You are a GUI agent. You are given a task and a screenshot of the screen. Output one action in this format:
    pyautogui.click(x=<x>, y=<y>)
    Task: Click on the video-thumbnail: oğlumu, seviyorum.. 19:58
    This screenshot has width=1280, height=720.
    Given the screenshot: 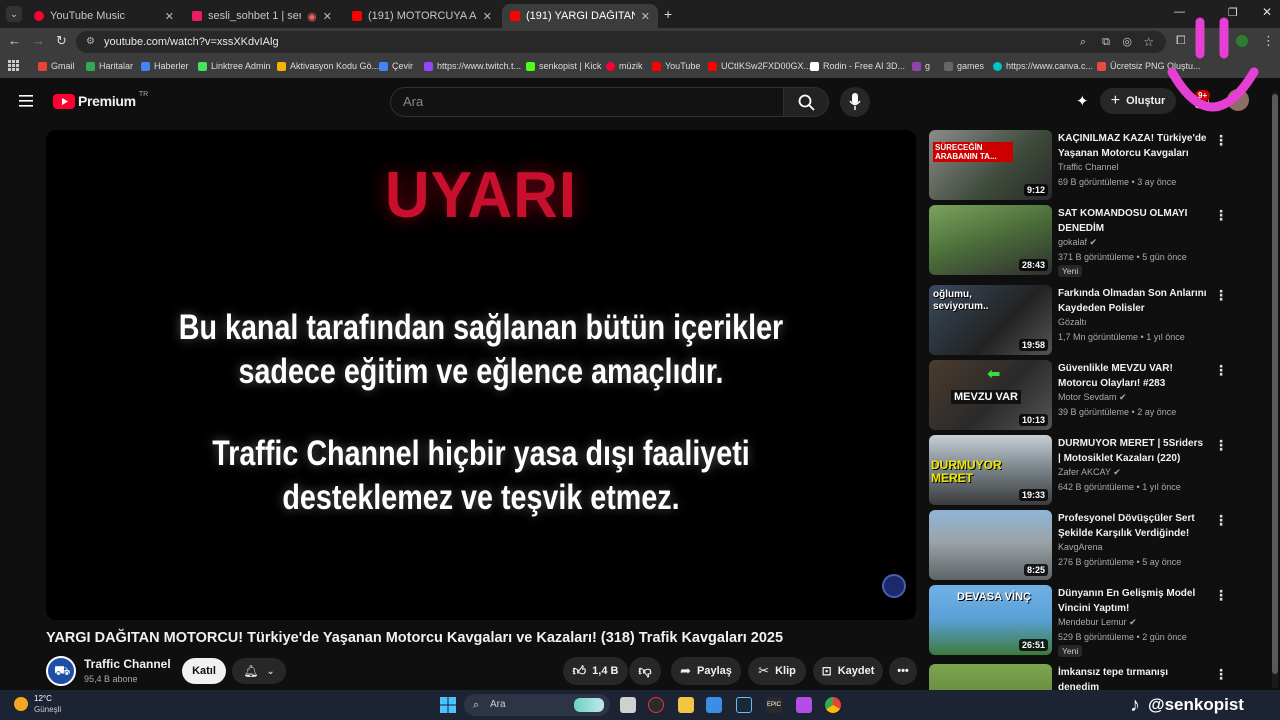 What is the action you would take?
    pyautogui.click(x=990, y=320)
    